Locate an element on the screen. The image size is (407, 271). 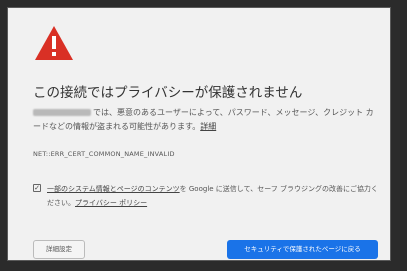
system-info-link: 一部のシステム情報とページのコンテンツ is located at coordinates (113, 189).